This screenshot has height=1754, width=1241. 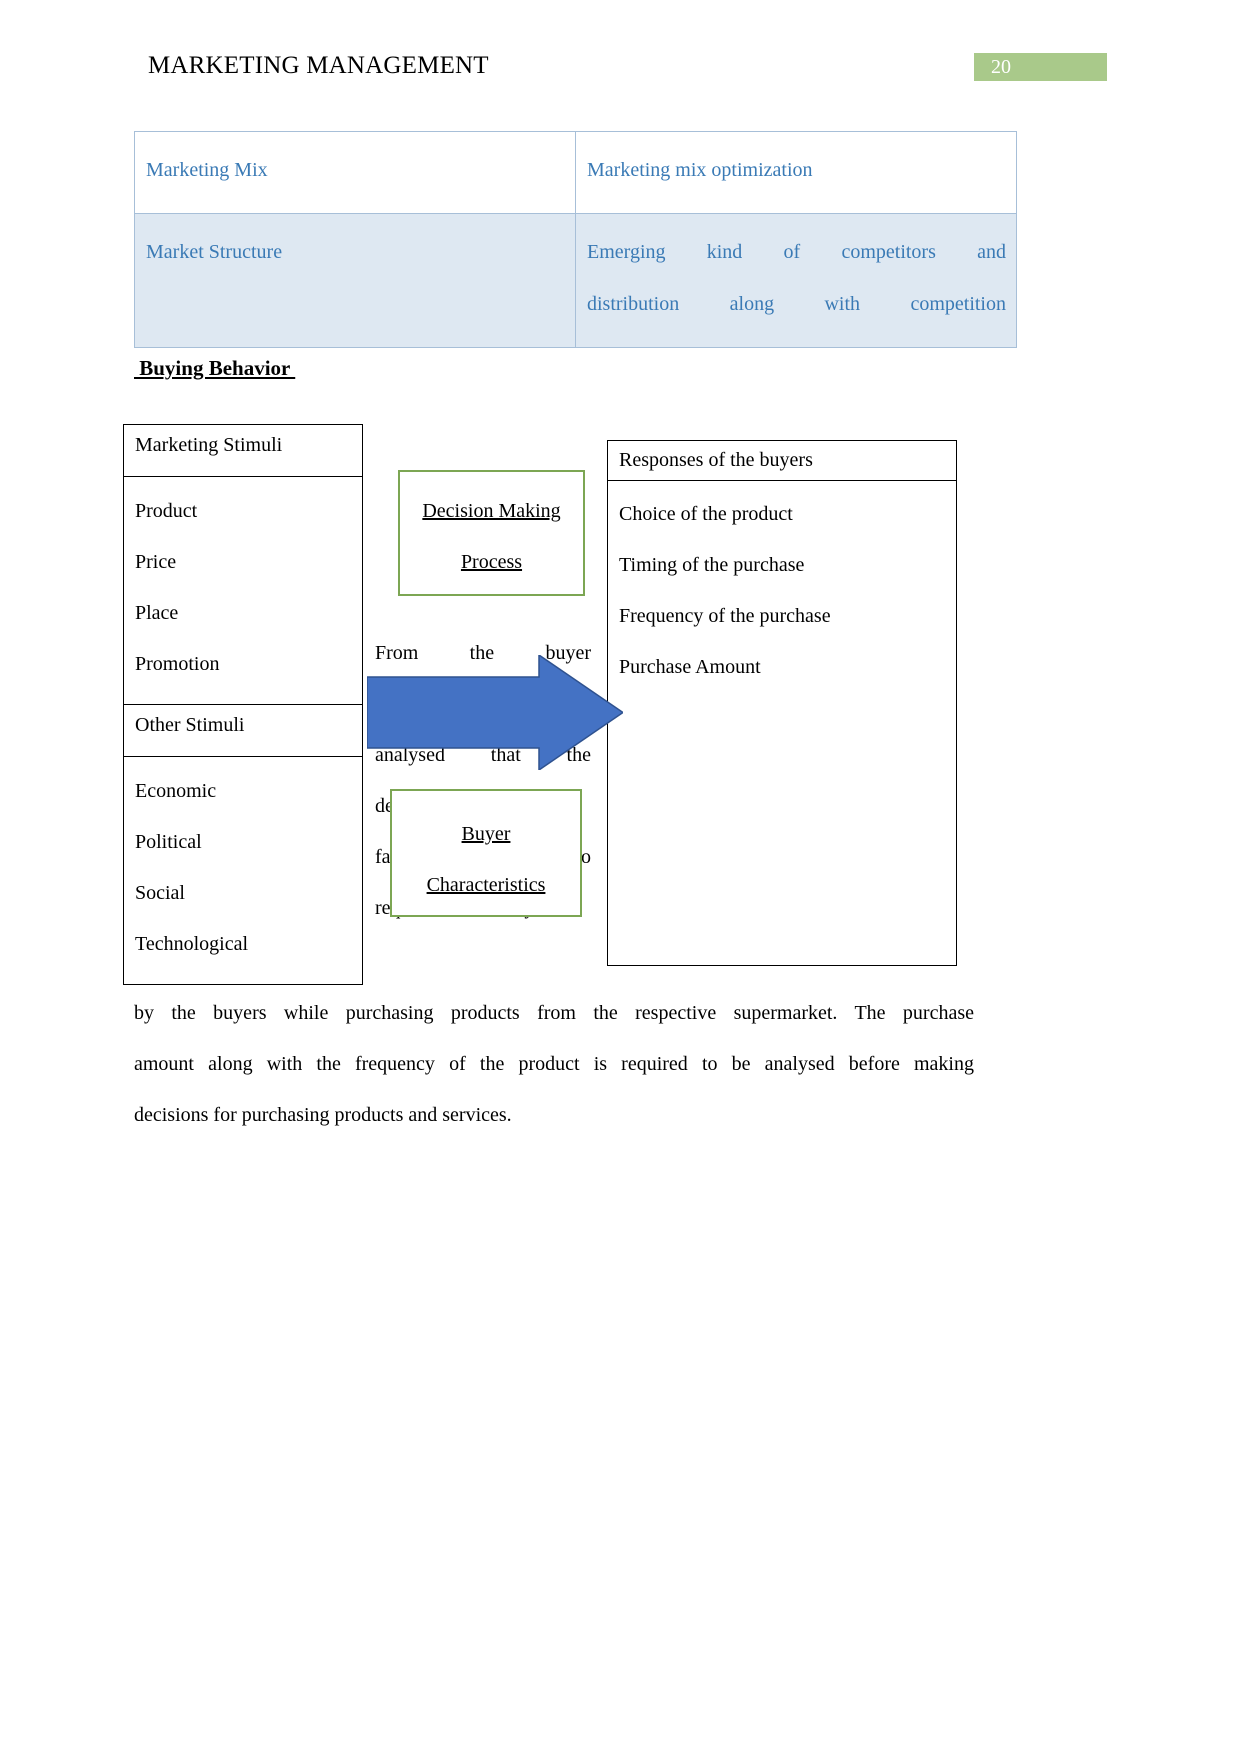 I want to click on table-cell-value-line: Emerging kind of competitors and, so click(x=796, y=252).